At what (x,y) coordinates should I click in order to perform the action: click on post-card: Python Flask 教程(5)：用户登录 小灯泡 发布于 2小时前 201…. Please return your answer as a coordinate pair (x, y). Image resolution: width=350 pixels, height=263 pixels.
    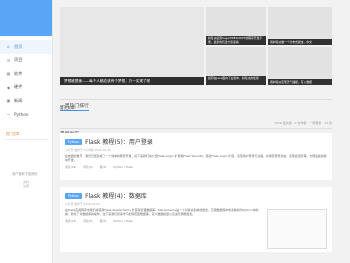
    Looking at the image, I should click on (196, 156).